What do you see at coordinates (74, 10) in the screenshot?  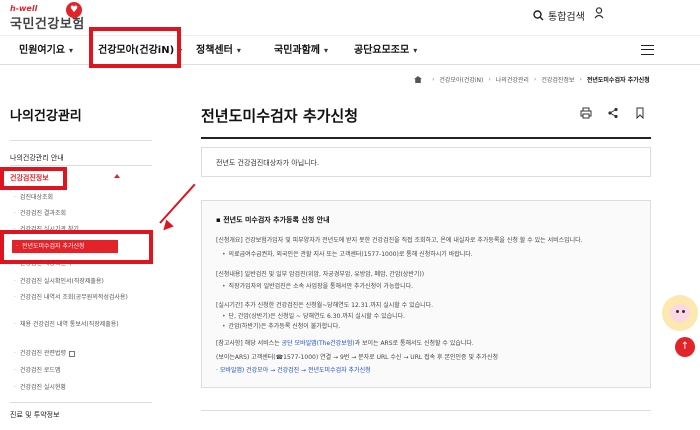 I see `heart-logo-icon: ♥` at bounding box center [74, 10].